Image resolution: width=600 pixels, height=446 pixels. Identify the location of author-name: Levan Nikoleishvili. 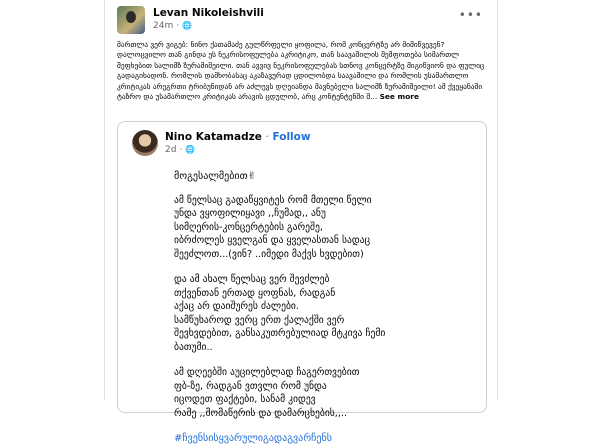
(208, 13).